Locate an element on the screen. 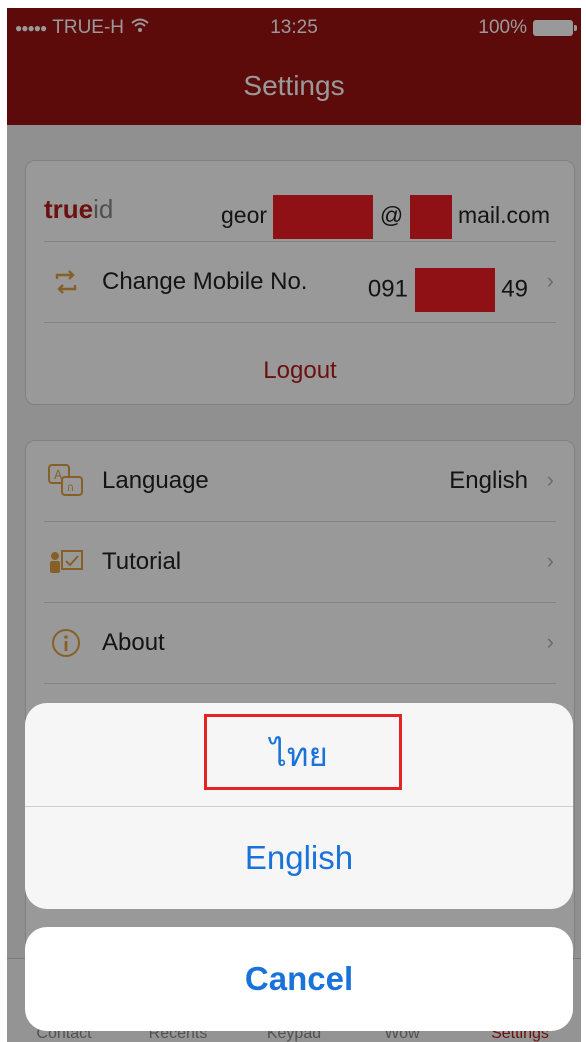 Image resolution: width=586 pixels, height=1042 pixels. option-english-label: English is located at coordinates (299, 857).